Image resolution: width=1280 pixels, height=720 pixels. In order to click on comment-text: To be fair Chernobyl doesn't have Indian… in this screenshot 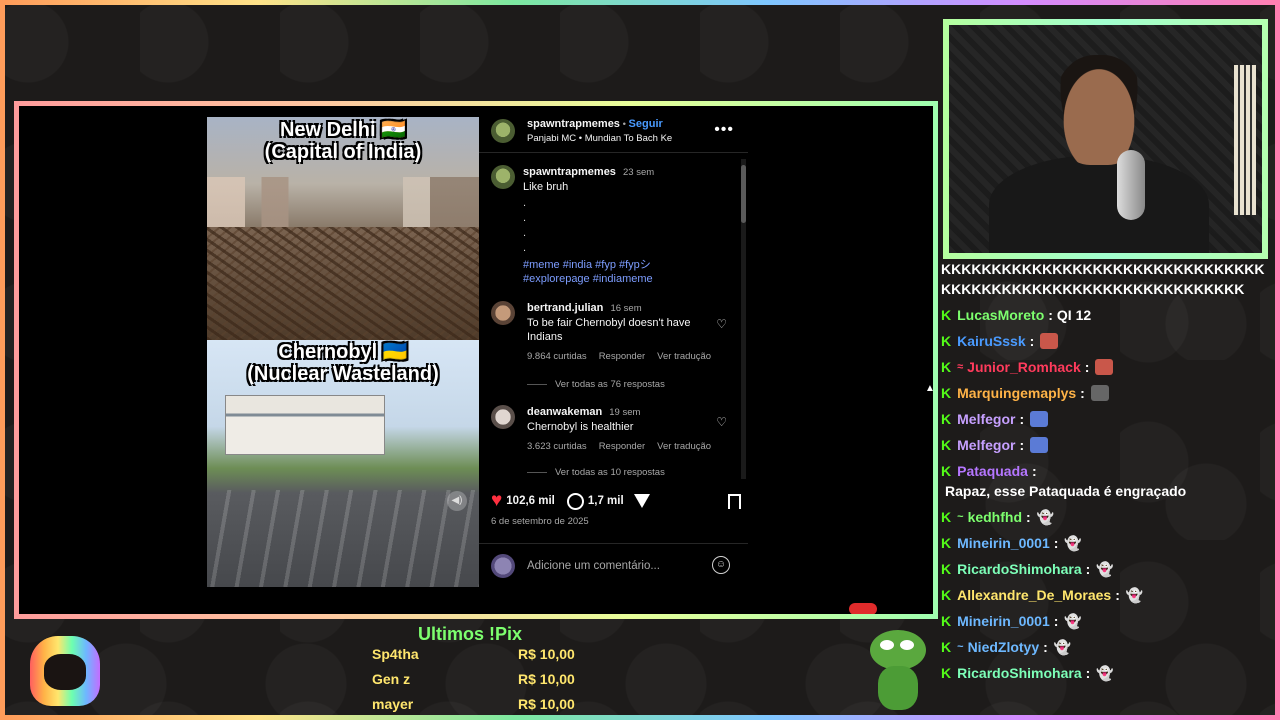, I will do `click(609, 330)`.